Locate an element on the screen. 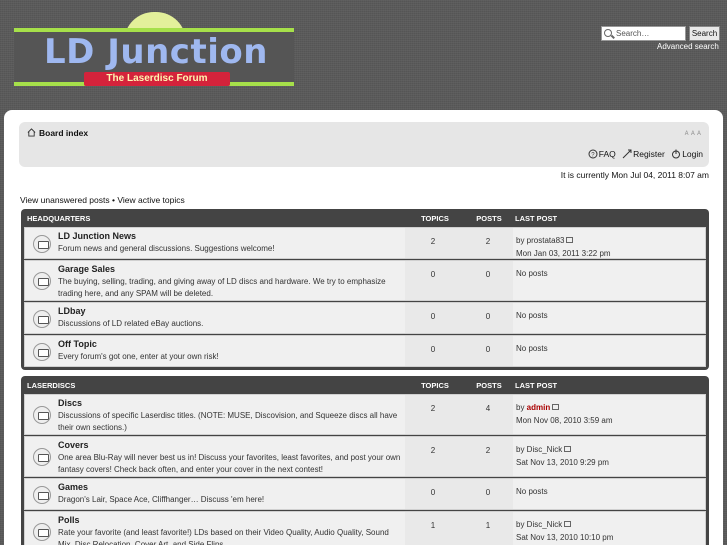 The image size is (727, 545). unanswered-posts-link: View unanswered posts is located at coordinates (65, 200).